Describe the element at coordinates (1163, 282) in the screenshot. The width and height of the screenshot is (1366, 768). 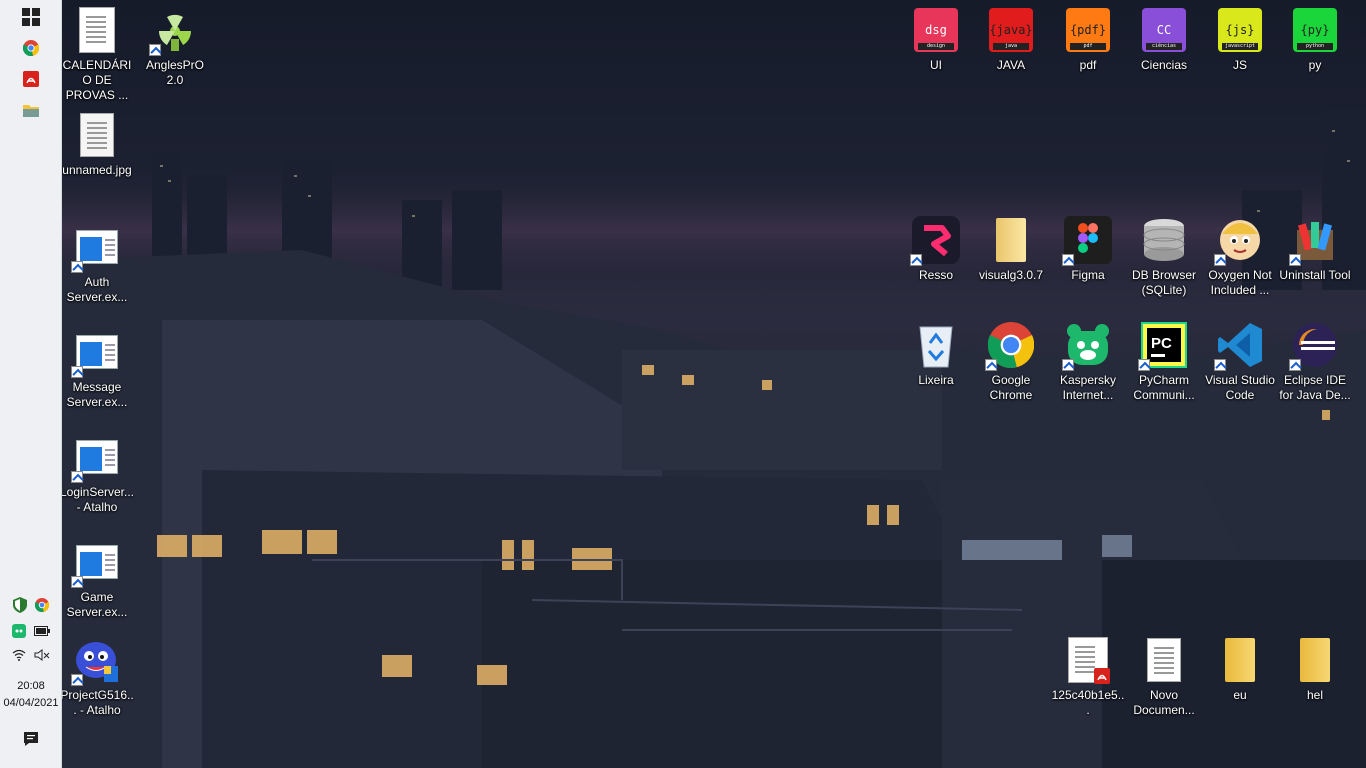
I see `icon-label: DB Browser (SQLite)` at that location.